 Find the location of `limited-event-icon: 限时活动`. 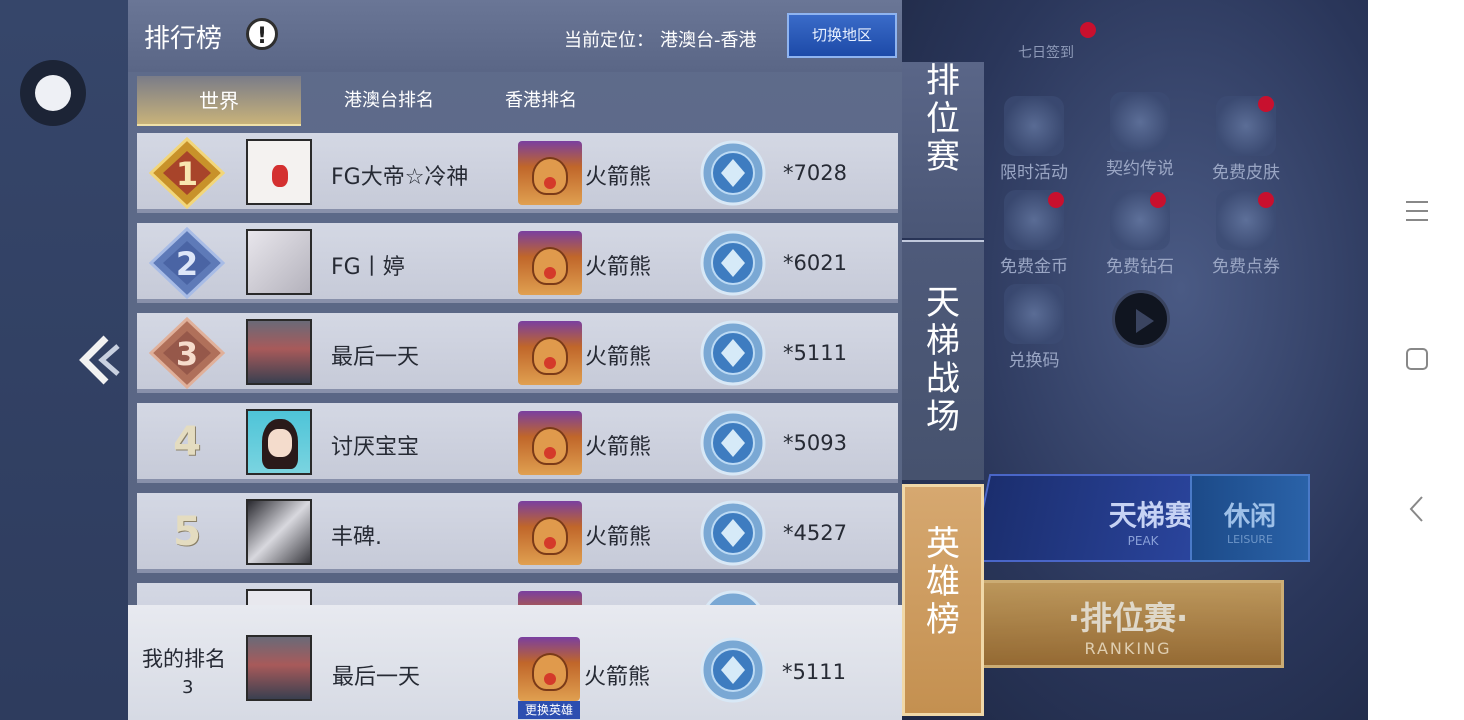

limited-event-icon: 限时活动 is located at coordinates (1034, 139).